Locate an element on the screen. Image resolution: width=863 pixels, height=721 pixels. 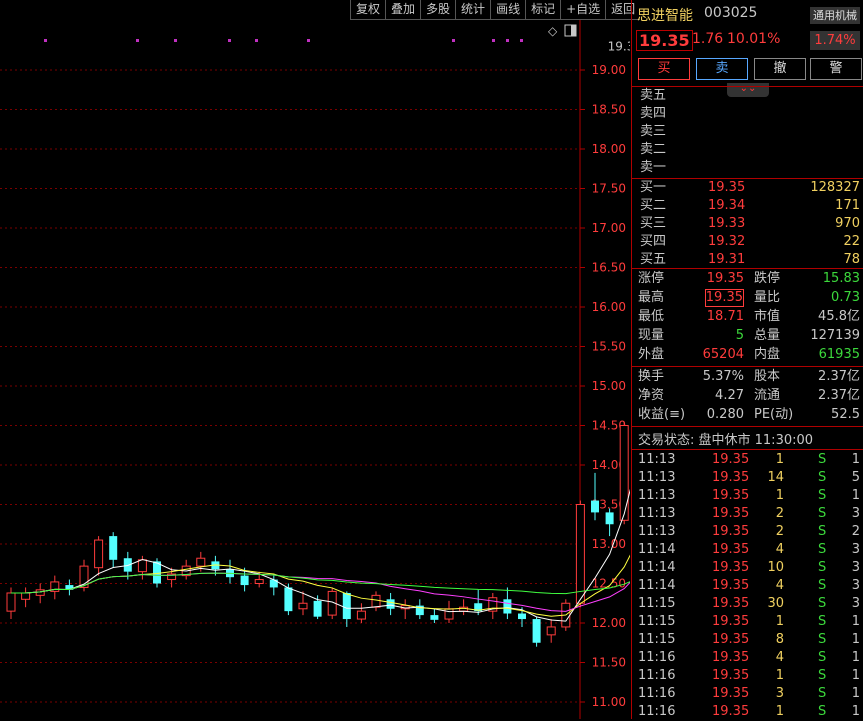
stat-row: 净资 4.27 流通 2.37亿 is located at coordinates (747, 395).